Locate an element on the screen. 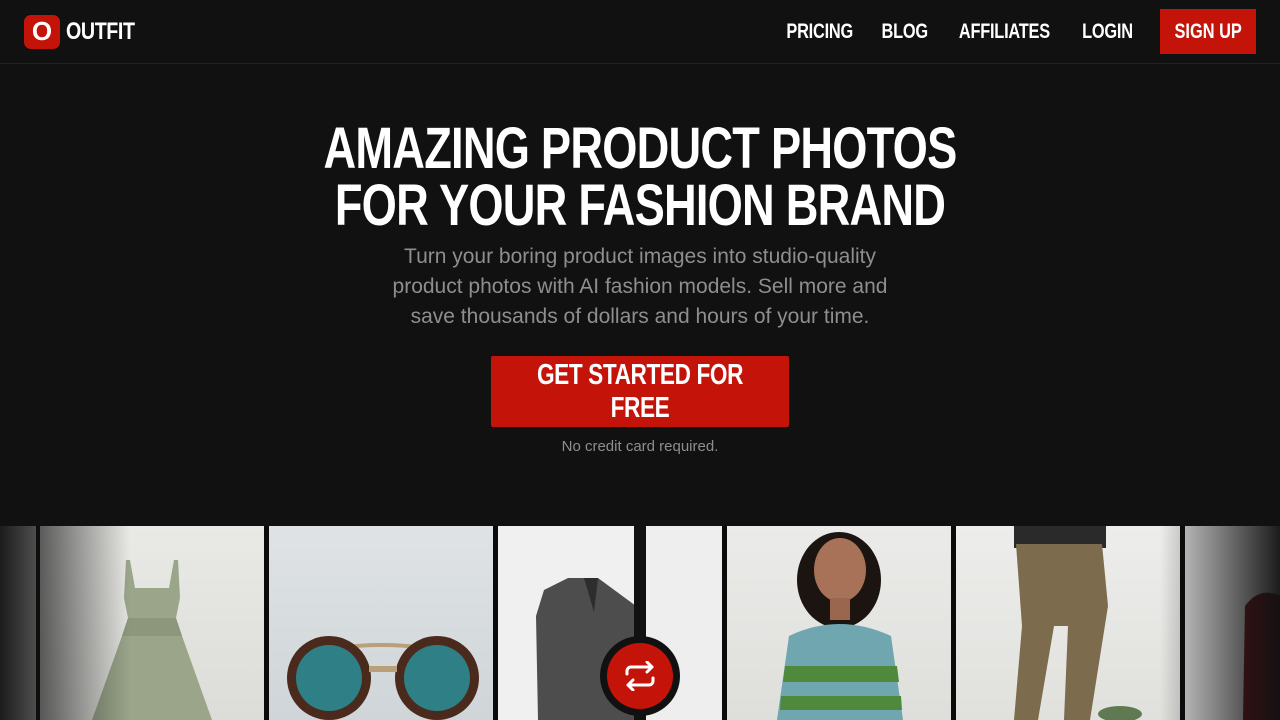 This screenshot has width=1280, height=720. get-started-label: GET STARTED FOR FREE is located at coordinates (640, 391).